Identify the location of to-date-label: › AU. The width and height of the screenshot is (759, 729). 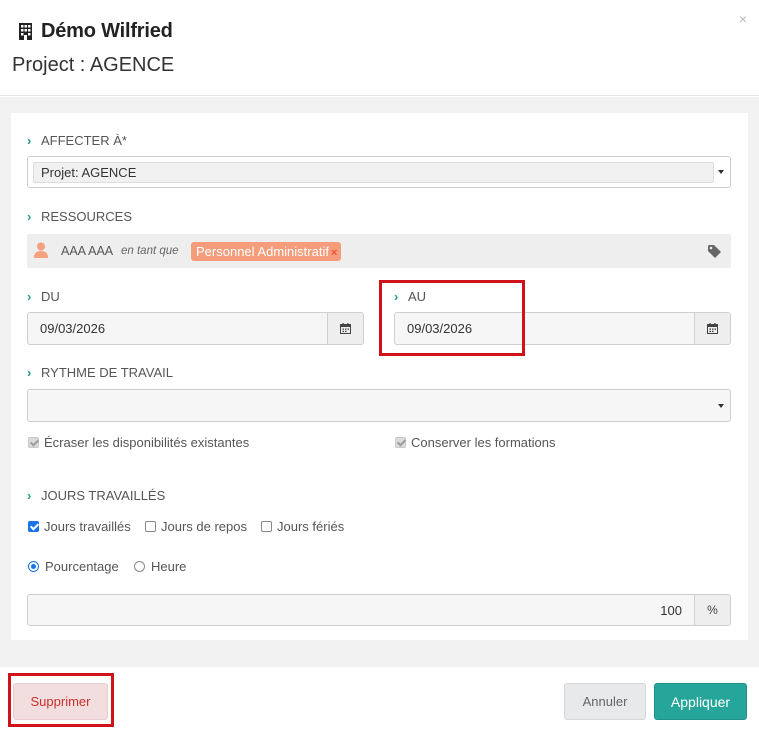
(410, 296).